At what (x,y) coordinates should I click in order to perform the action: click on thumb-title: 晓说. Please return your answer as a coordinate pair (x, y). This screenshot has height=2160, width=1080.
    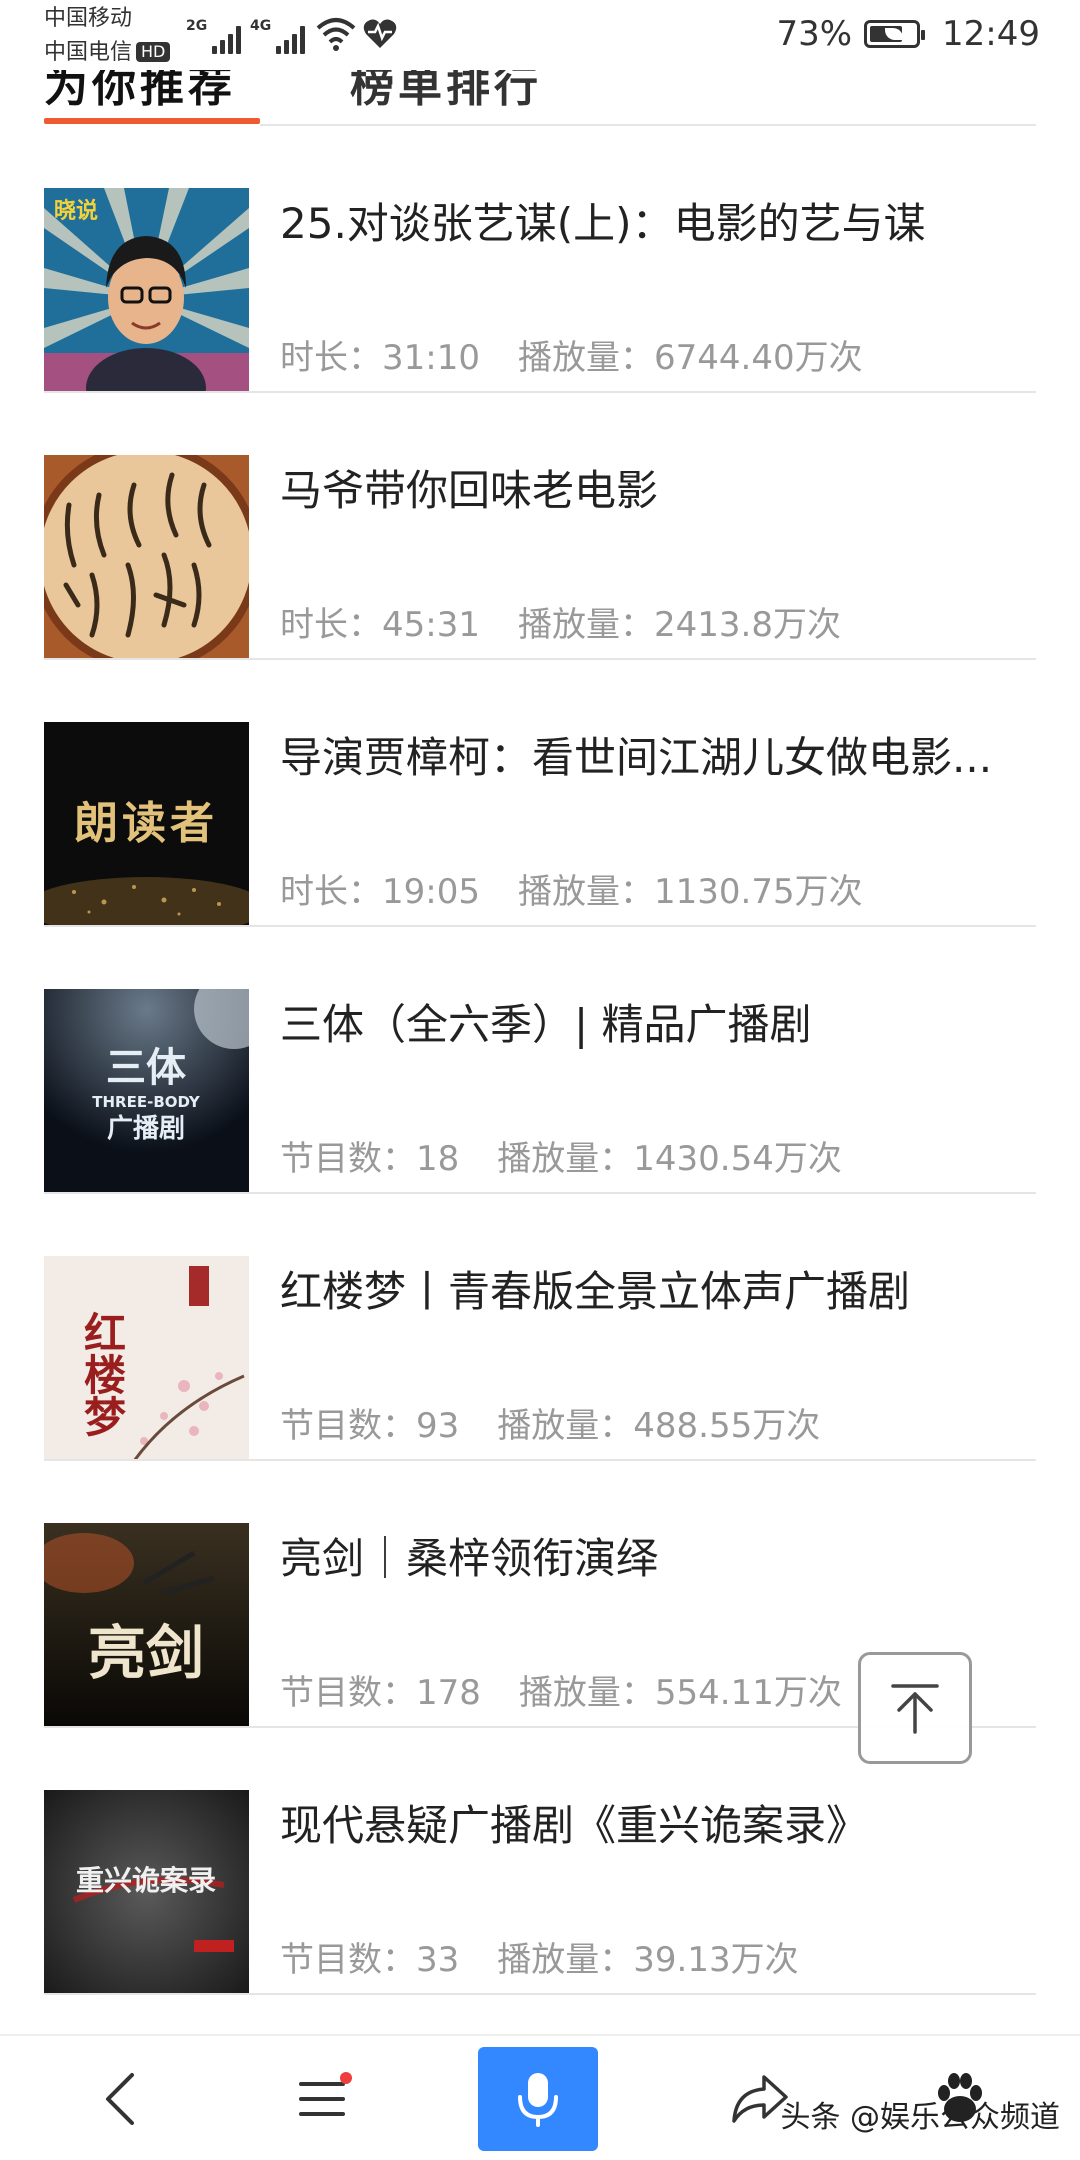
    Looking at the image, I should click on (76, 211).